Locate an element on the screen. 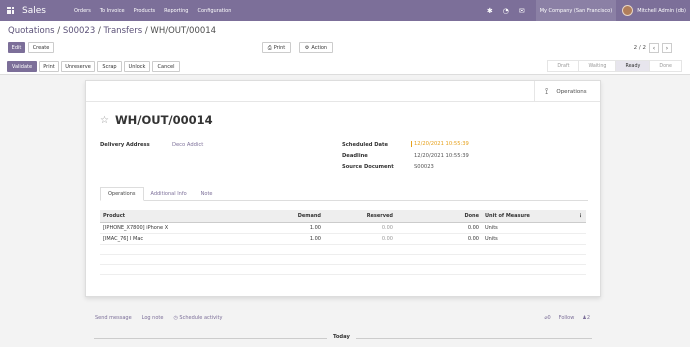  company-switcher: My Company (San Francisco) is located at coordinates (576, 10).